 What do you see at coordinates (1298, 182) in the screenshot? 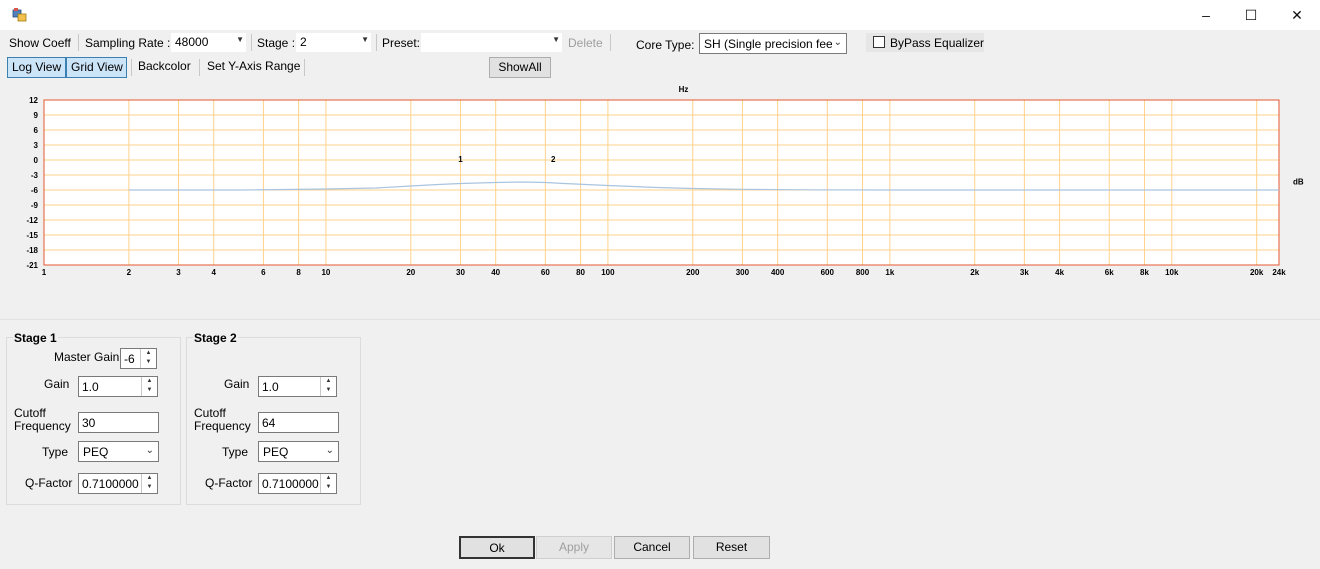
I see `y-axis-label: dB` at bounding box center [1298, 182].